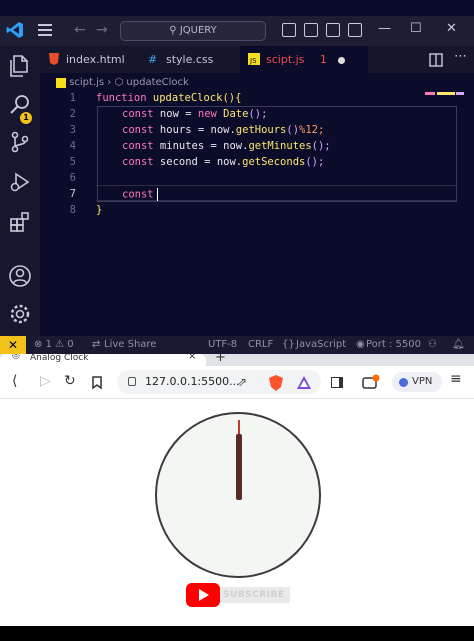 Image resolution: width=474 pixels, height=641 pixels. Describe the element at coordinates (321, 345) in the screenshot. I see `language-indicator: JavaScript` at that location.